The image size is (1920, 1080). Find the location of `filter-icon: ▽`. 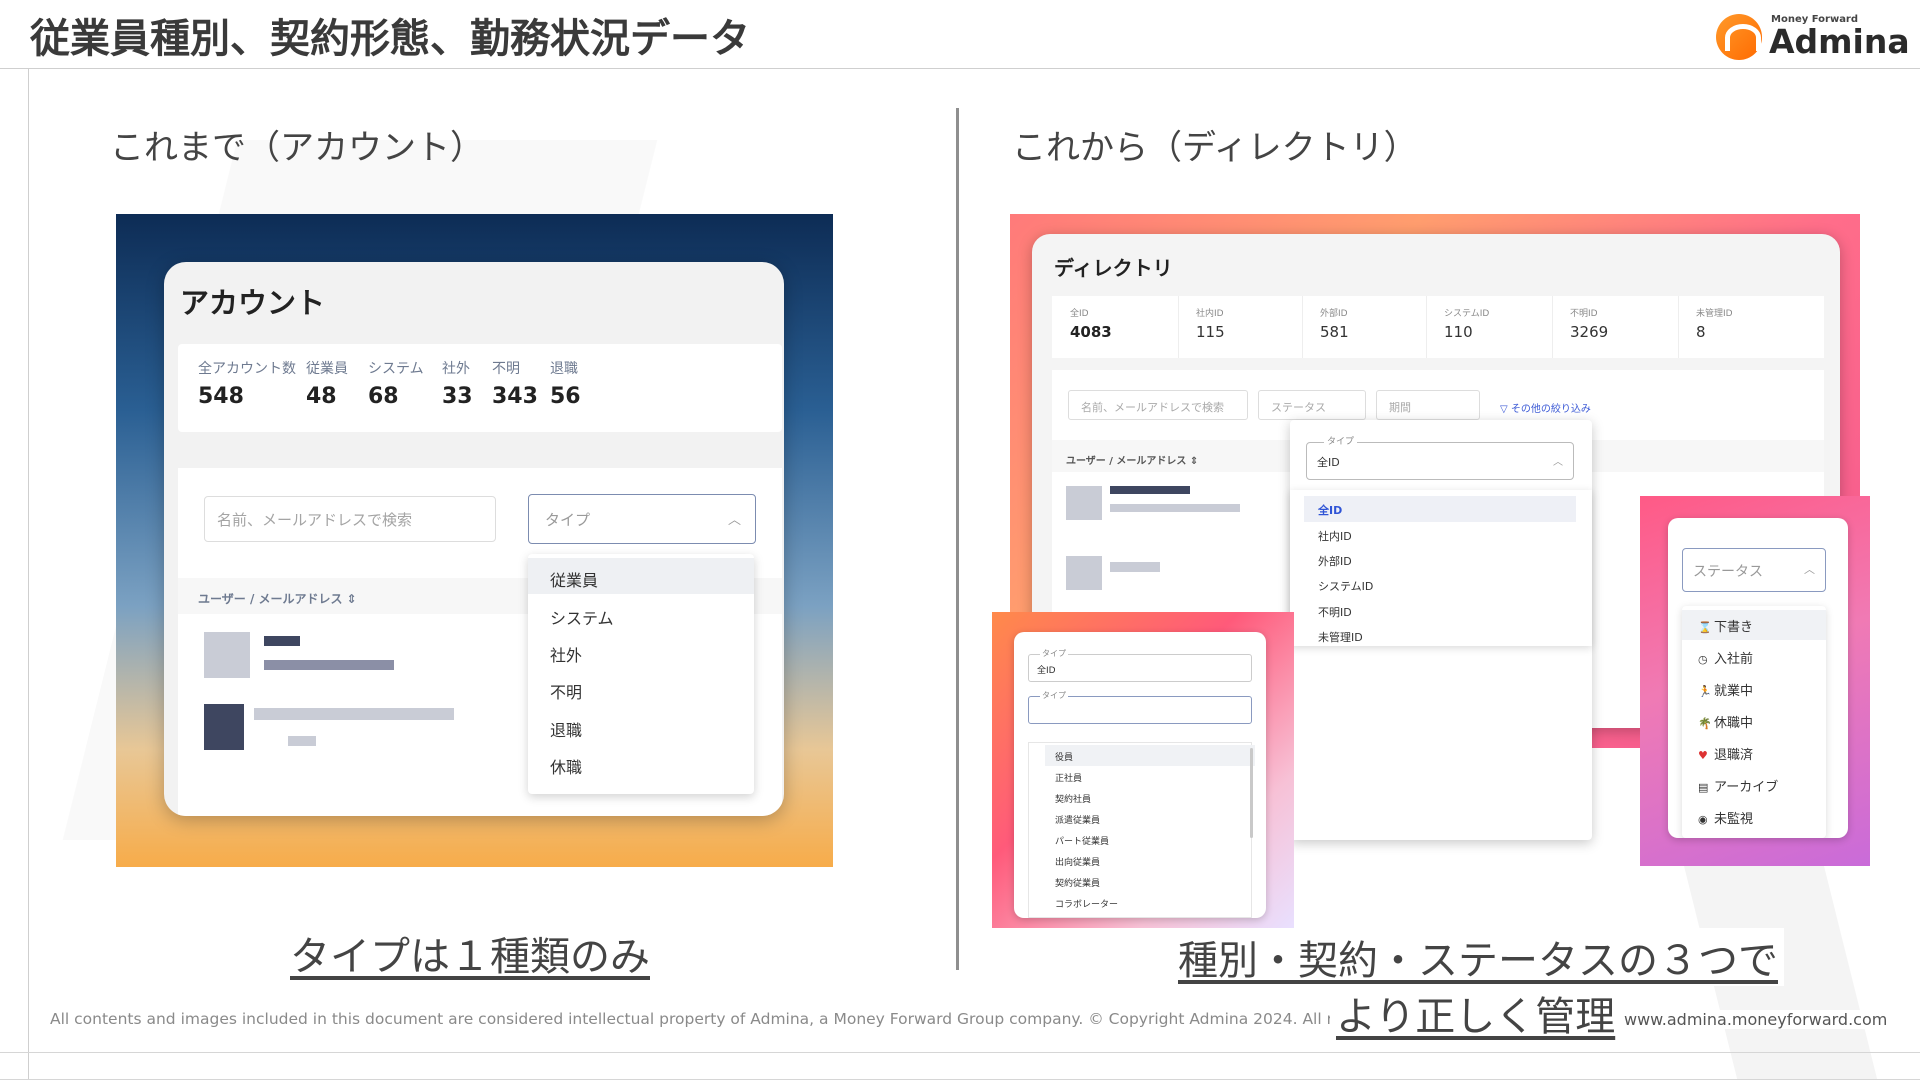

filter-icon: ▽ is located at coordinates (1505, 409).